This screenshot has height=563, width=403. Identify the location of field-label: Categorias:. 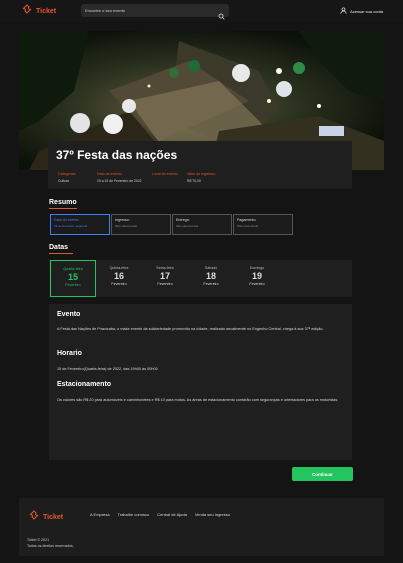
(67, 174).